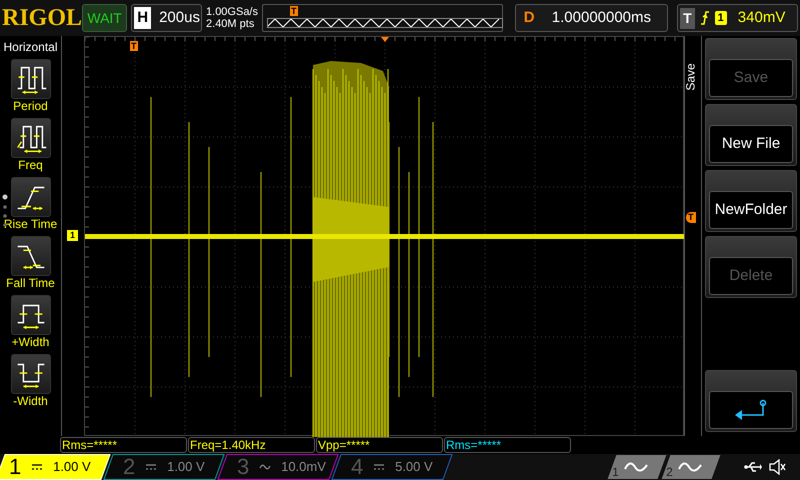 The width and height of the screenshot is (800, 480). What do you see at coordinates (615, 472) in the screenshot?
I see `generator-number: 1` at bounding box center [615, 472].